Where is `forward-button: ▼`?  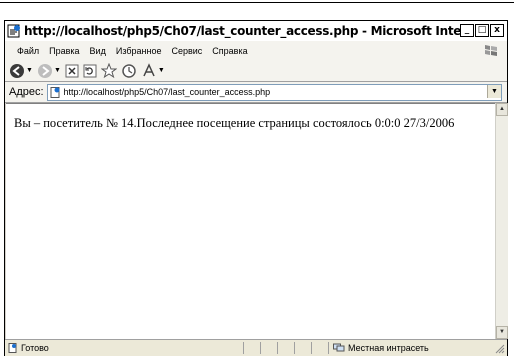
forward-button: ▼ is located at coordinates (49, 71).